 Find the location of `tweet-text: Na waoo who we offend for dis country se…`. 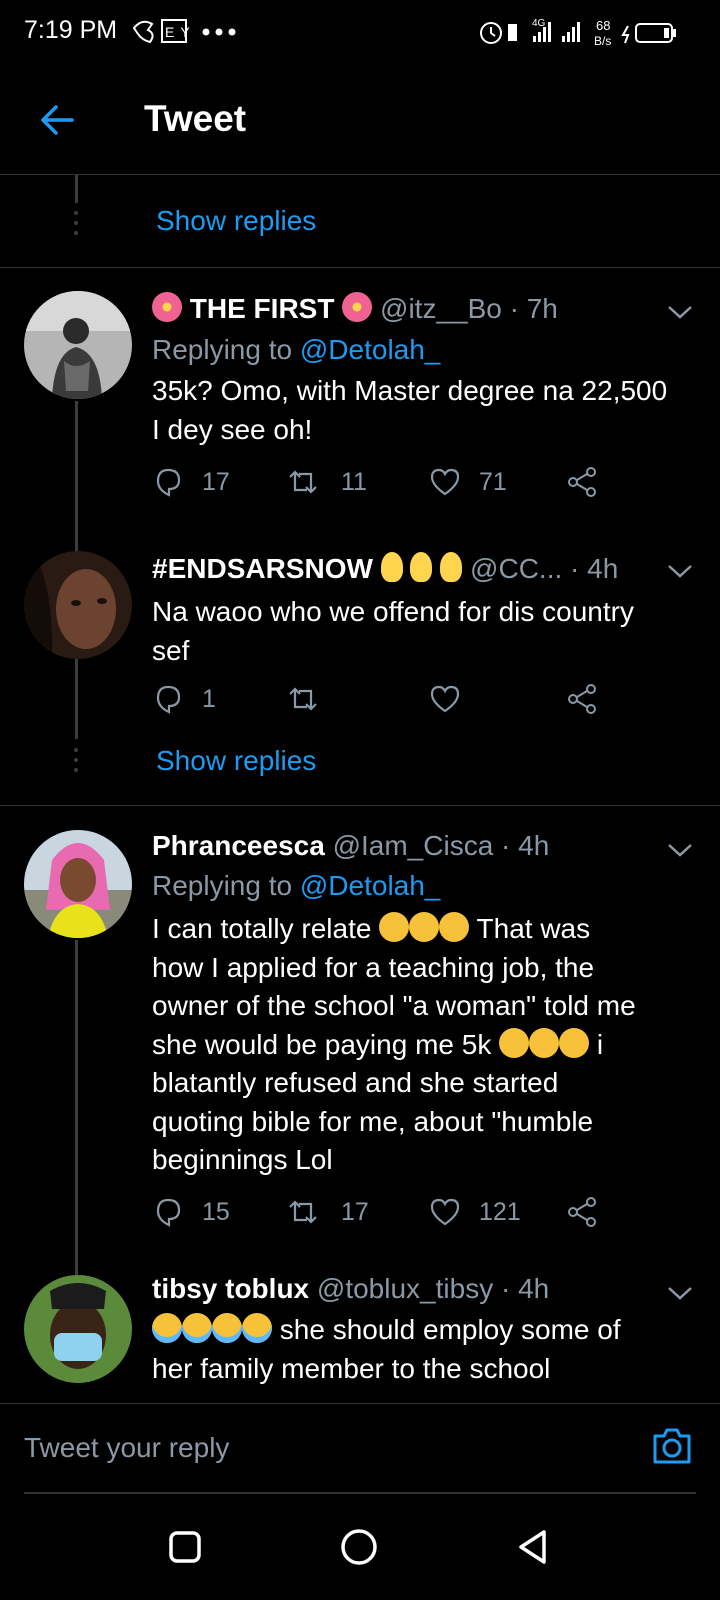

tweet-text: Na waoo who we offend for dis country se… is located at coordinates (426, 631).